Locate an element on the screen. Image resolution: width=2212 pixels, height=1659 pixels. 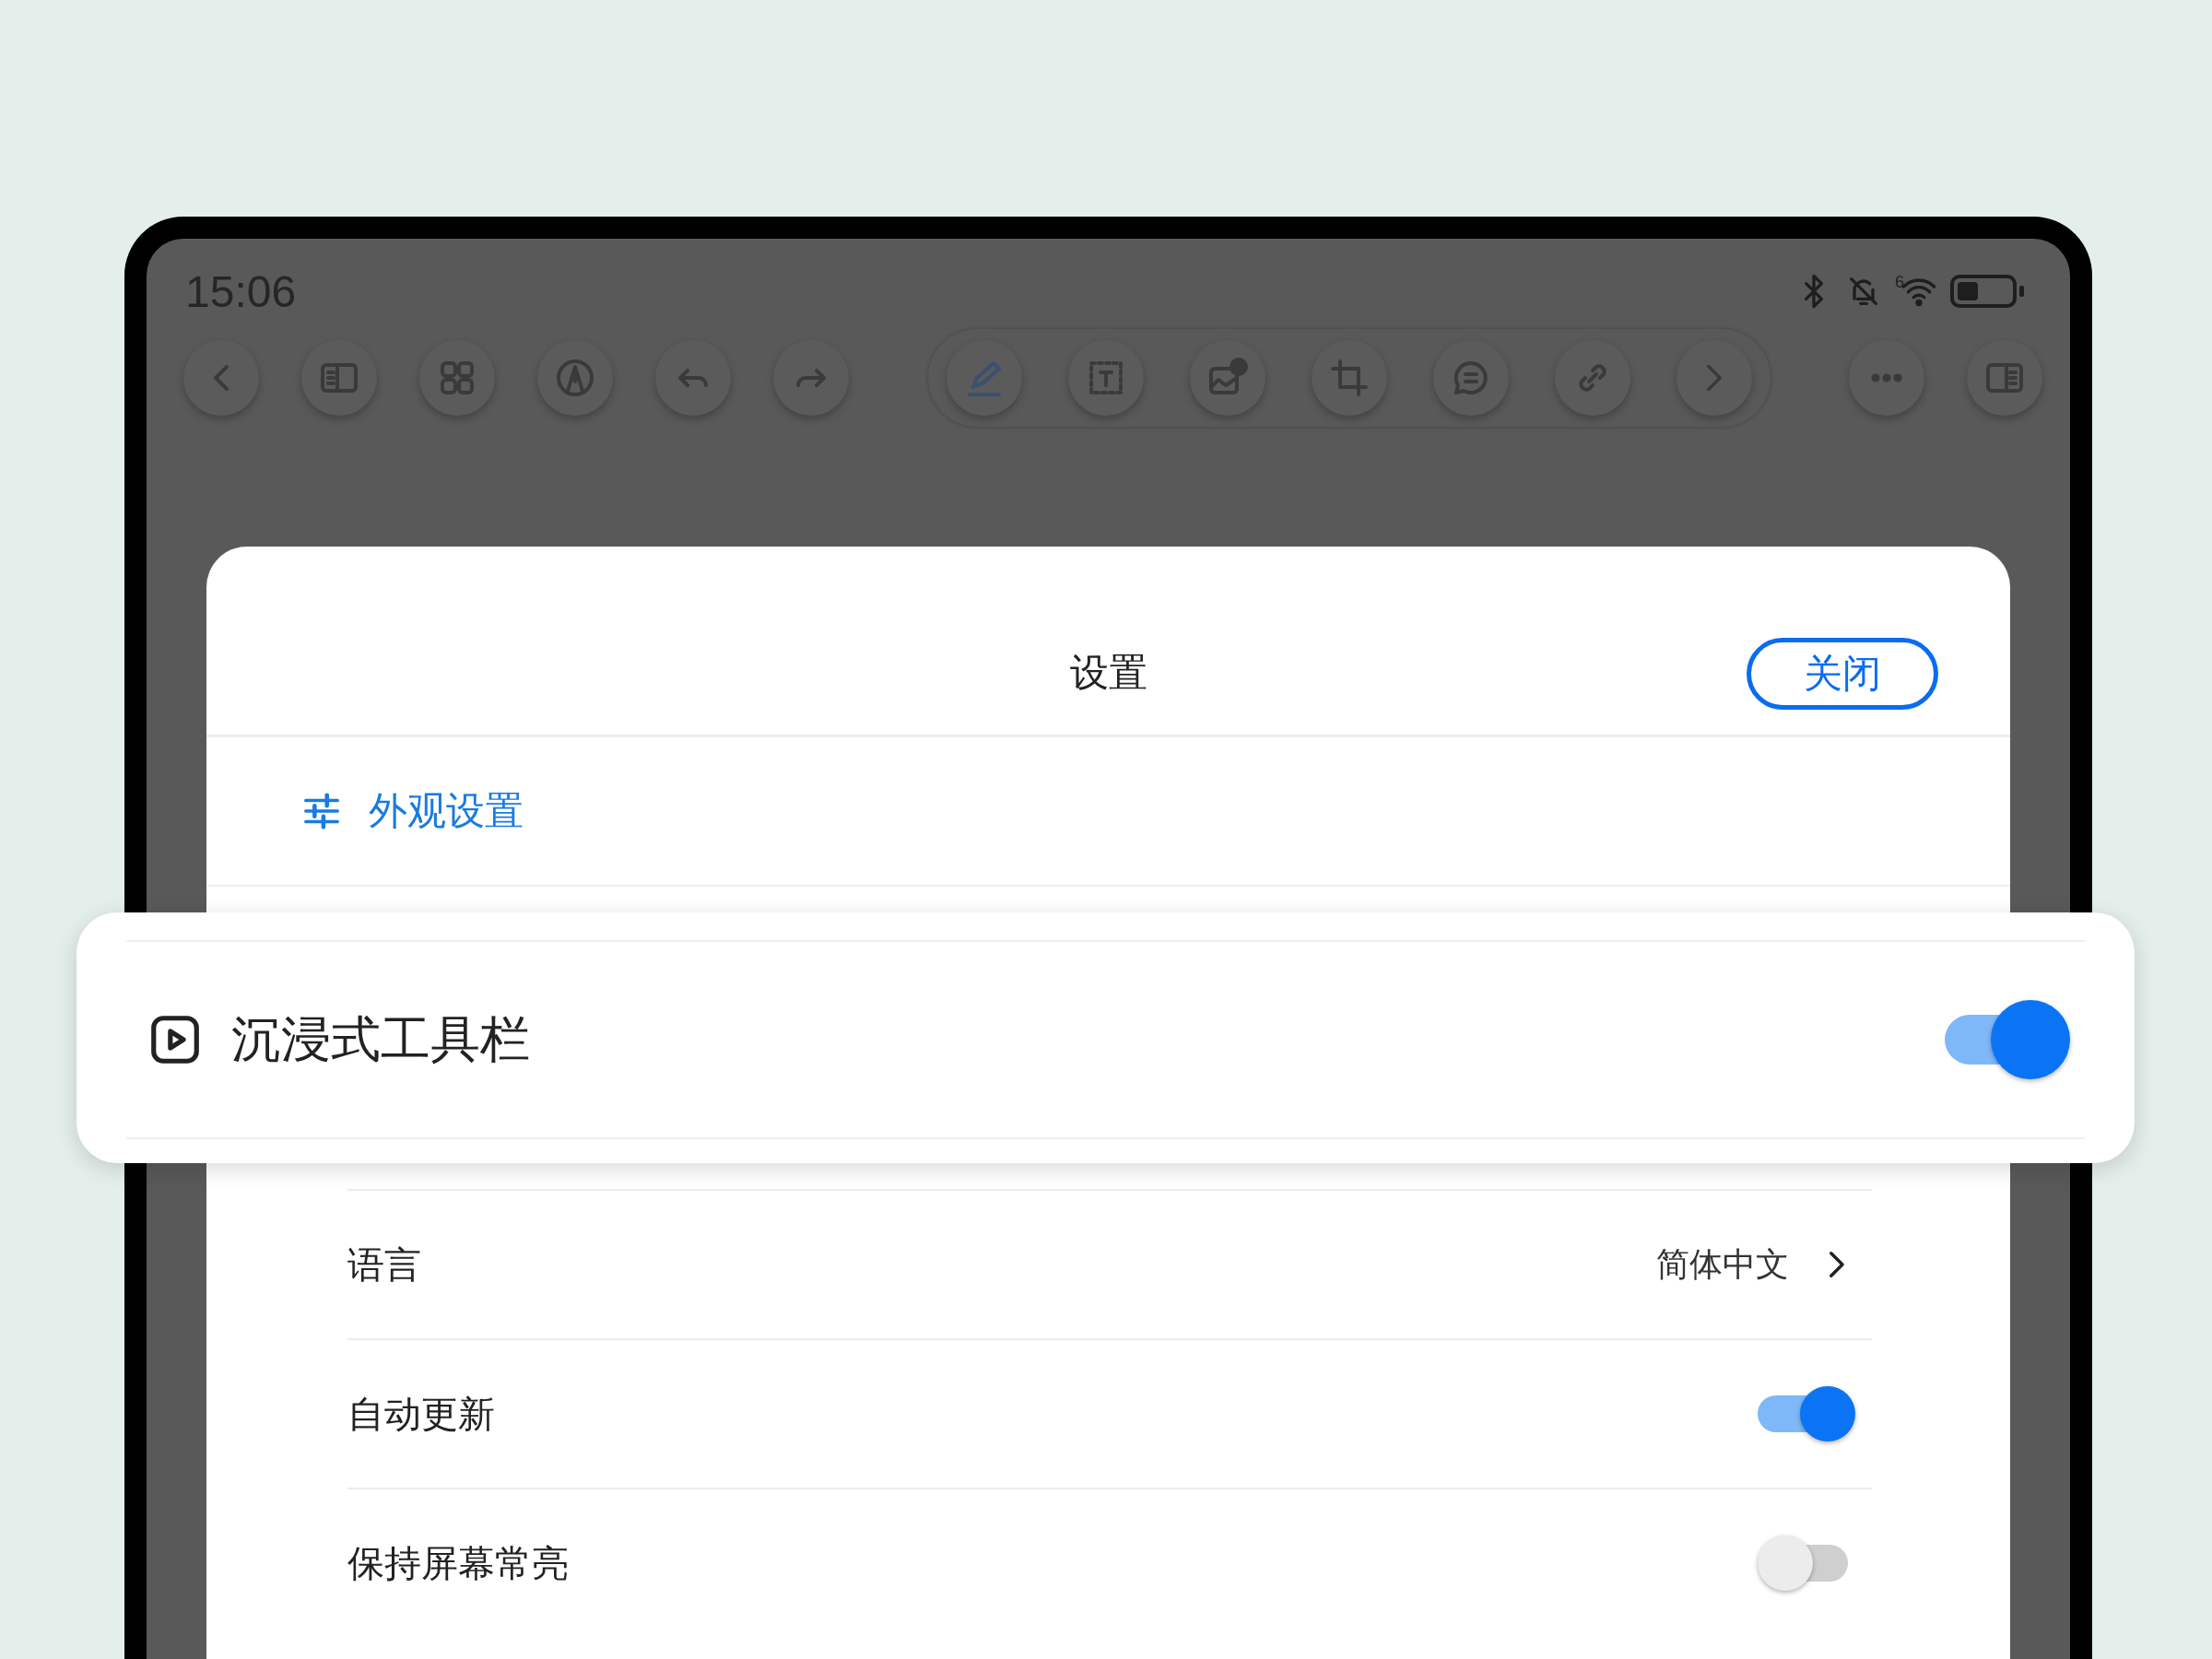
more-icon is located at coordinates (1886, 377).